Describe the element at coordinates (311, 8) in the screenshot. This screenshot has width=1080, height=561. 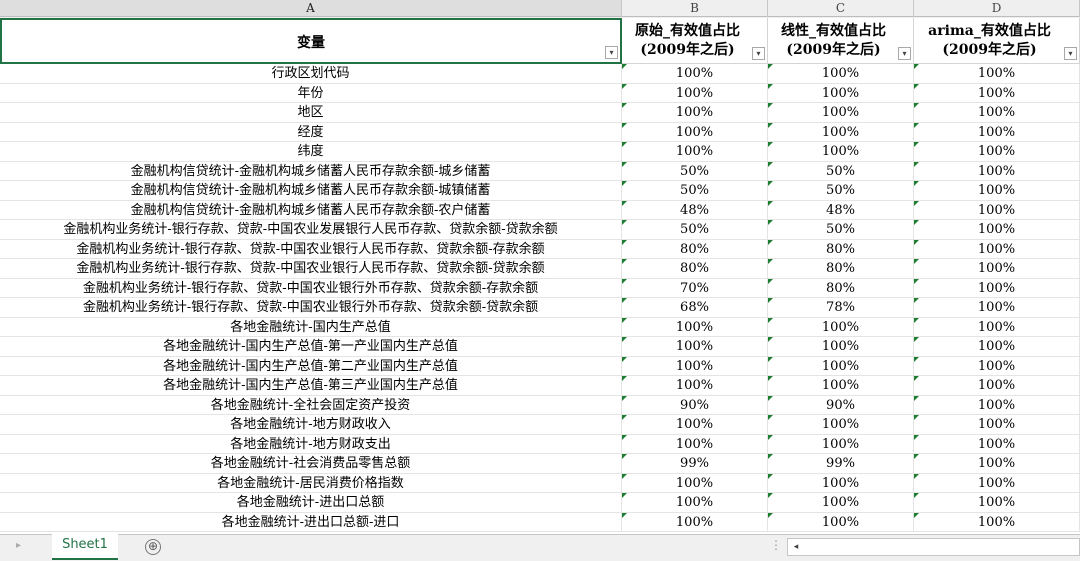
I see `column-header-a: A` at that location.